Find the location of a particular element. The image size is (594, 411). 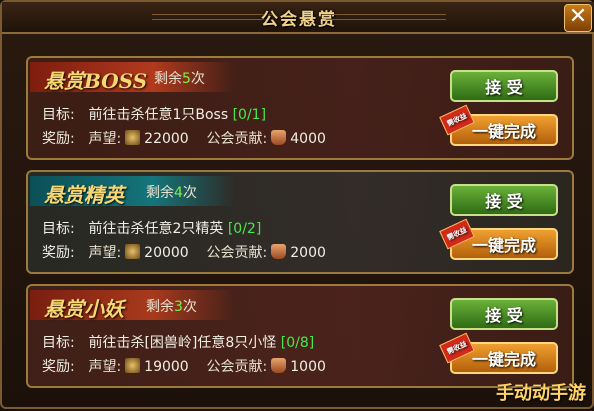

reputation-value: 22000 is located at coordinates (166, 139).